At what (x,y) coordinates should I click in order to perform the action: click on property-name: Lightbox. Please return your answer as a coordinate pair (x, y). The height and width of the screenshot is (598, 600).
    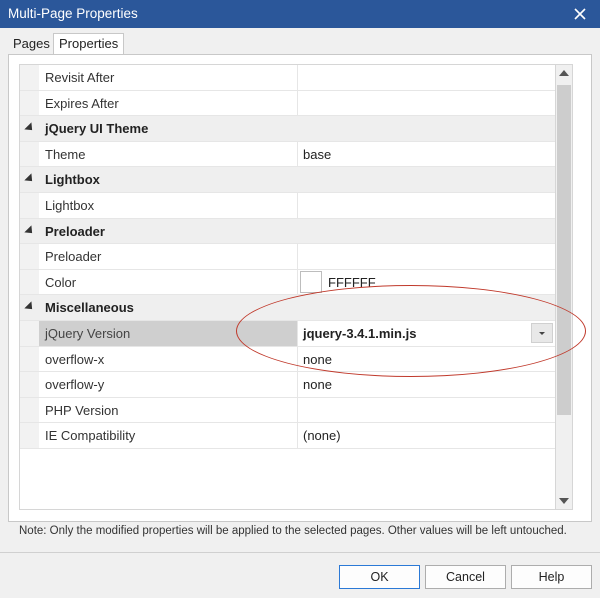
    Looking at the image, I should click on (70, 205).